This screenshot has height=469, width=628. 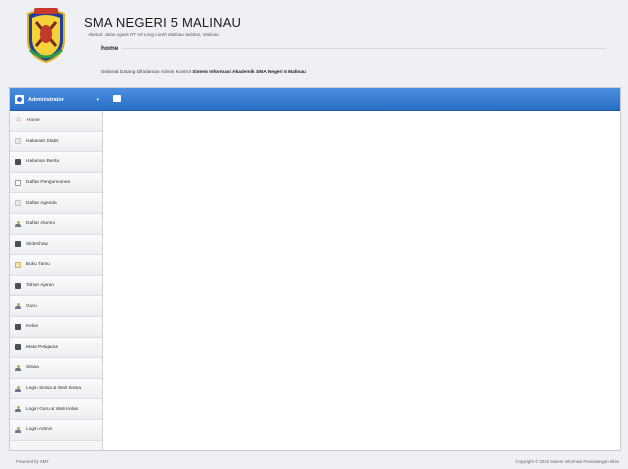 What do you see at coordinates (18, 182) in the screenshot?
I see `list-icon` at bounding box center [18, 182].